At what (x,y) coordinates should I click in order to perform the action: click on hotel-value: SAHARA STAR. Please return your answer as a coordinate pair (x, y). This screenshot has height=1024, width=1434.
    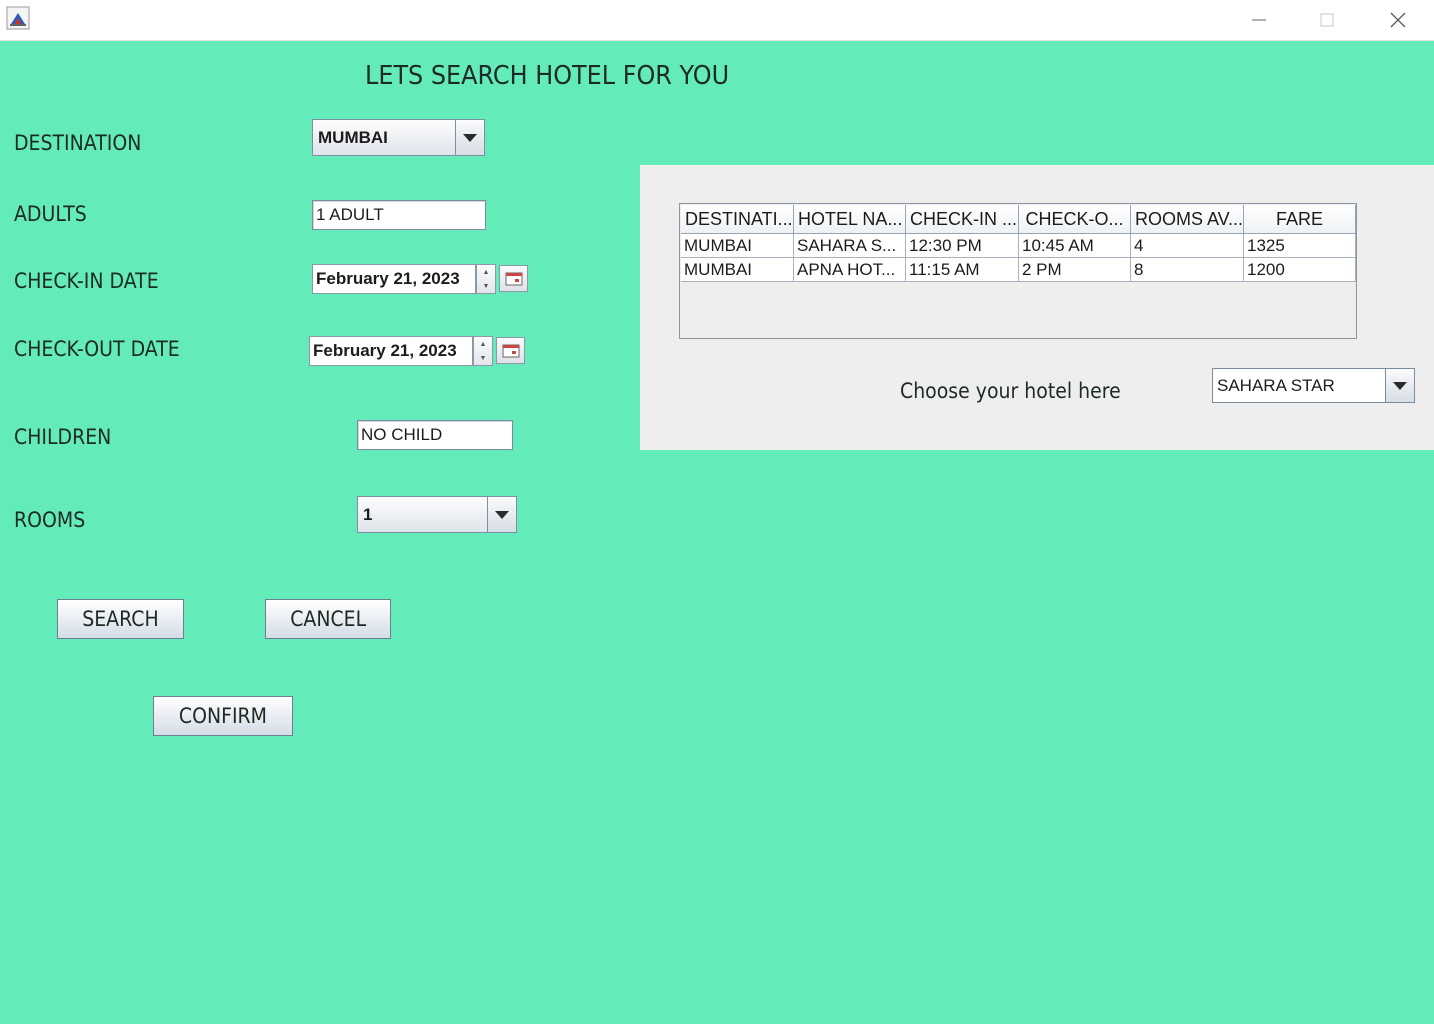
    Looking at the image, I should click on (1276, 385).